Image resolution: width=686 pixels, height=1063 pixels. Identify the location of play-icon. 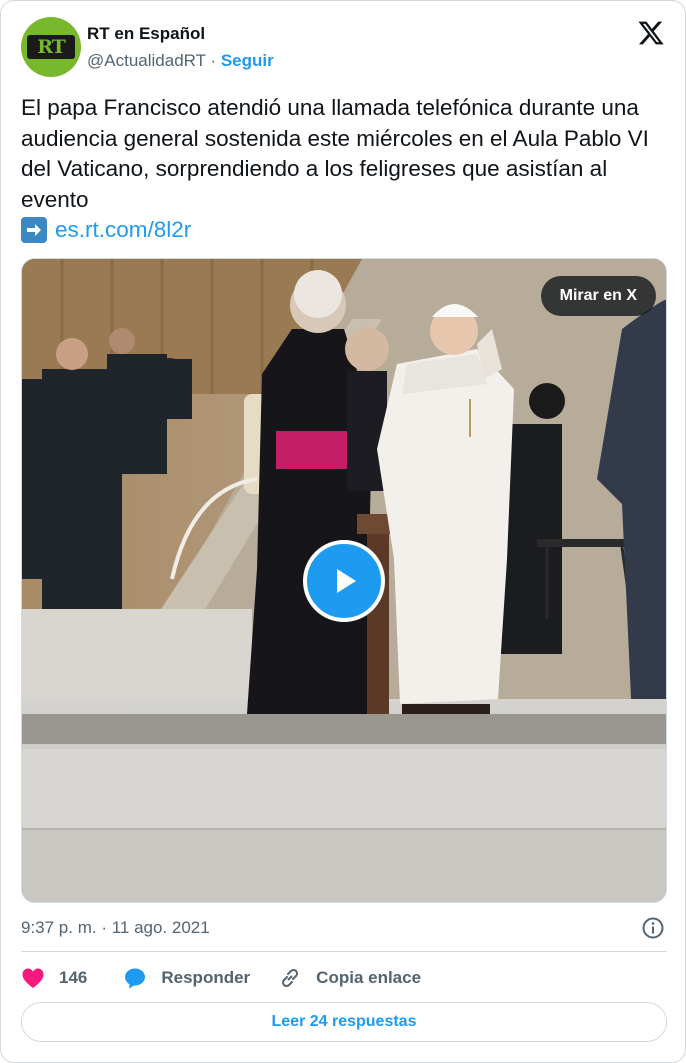
(346, 581).